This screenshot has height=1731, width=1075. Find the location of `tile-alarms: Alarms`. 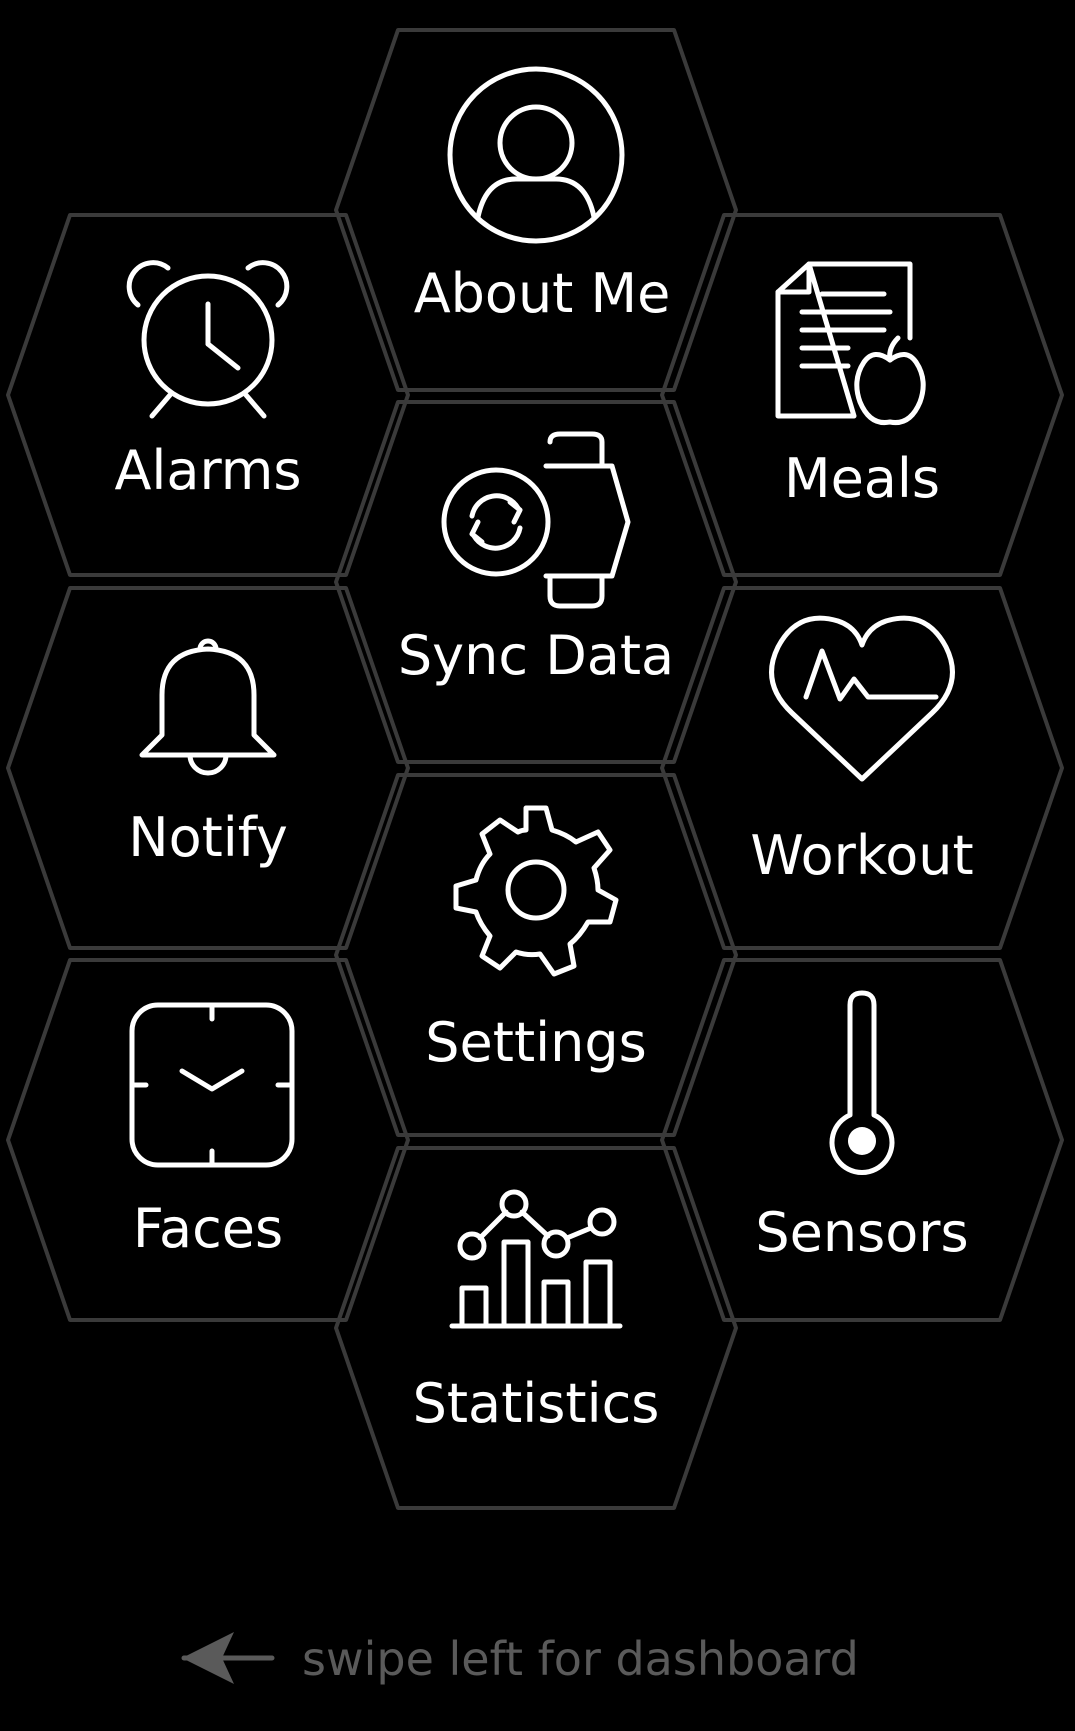

tile-alarms: Alarms is located at coordinates (208, 395).